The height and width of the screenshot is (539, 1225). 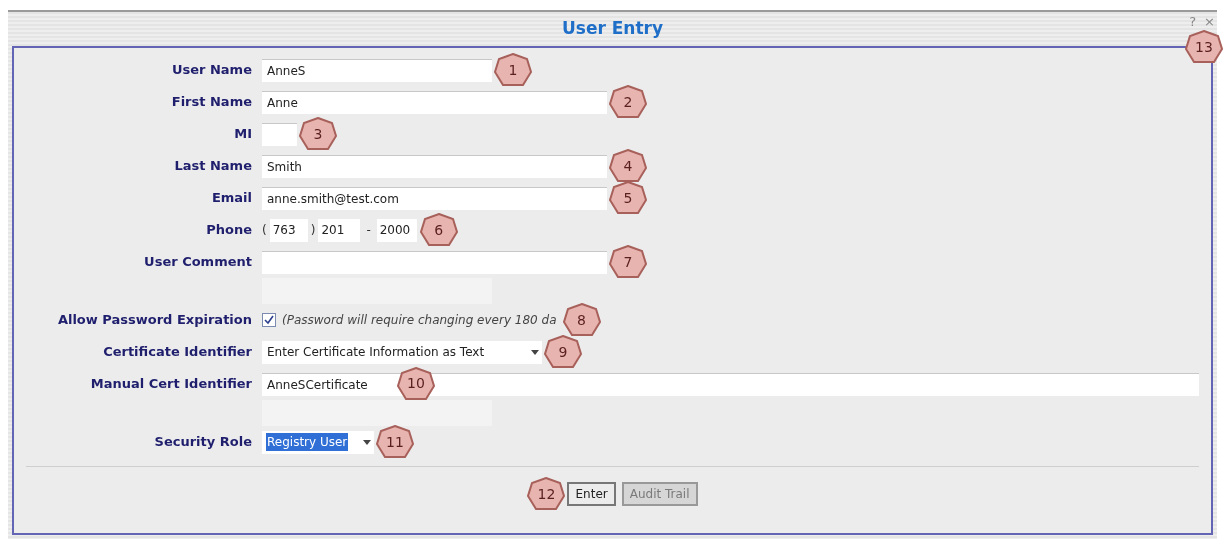 I want to click on callout-marker: 1, so click(x=513, y=70).